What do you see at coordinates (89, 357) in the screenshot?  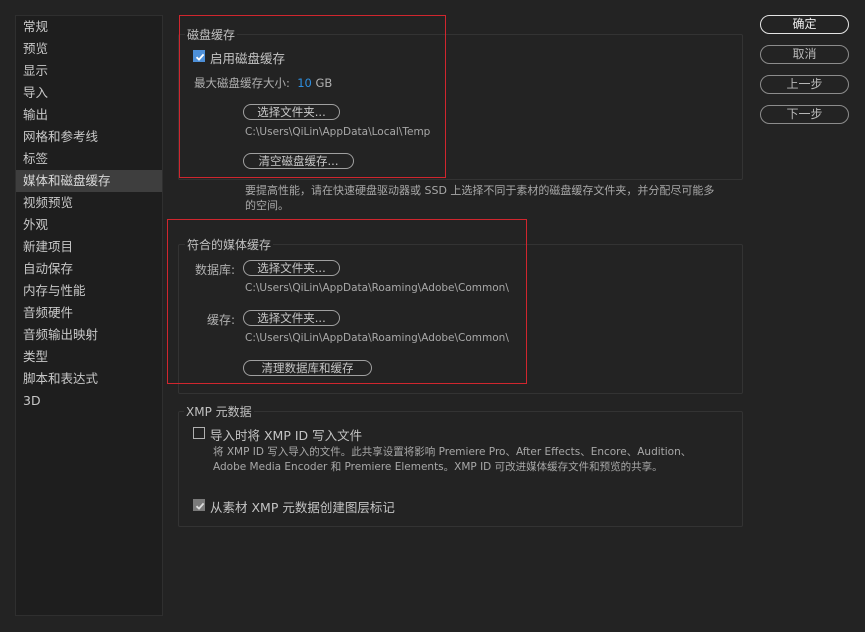 I see `sidebar-item-type: 类型` at bounding box center [89, 357].